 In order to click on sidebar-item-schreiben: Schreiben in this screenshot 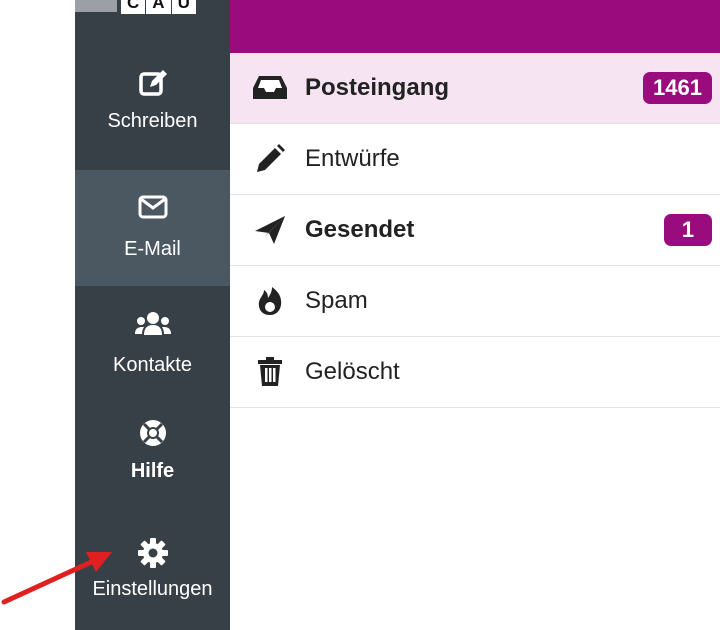, I will do `click(152, 85)`.